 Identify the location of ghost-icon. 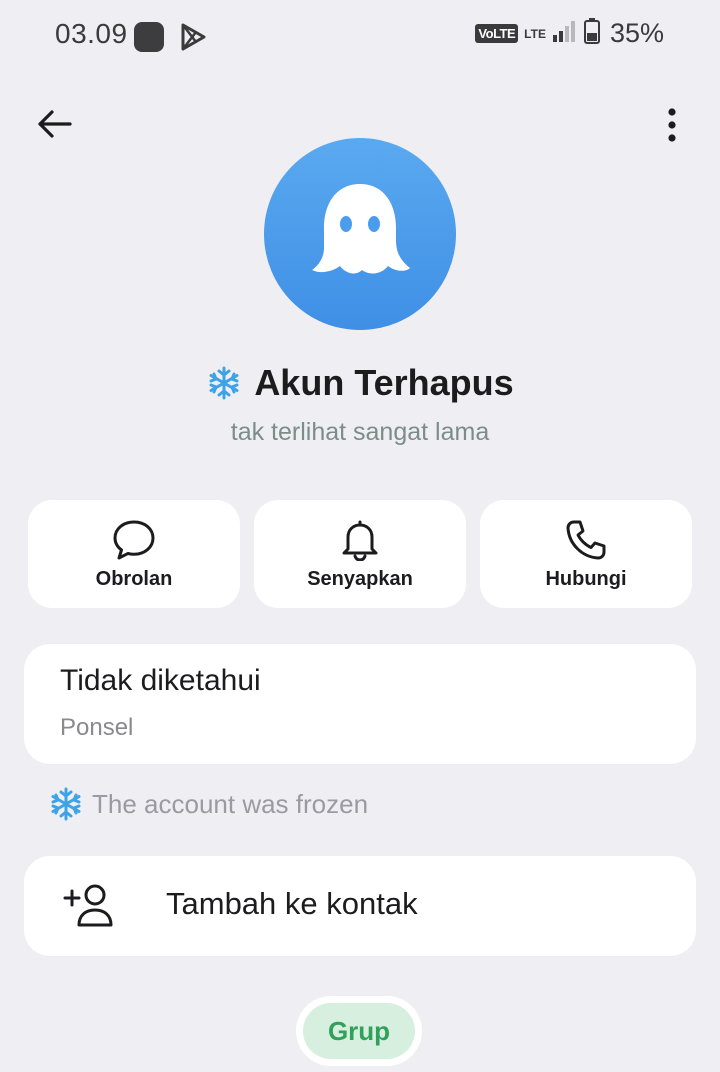
(361, 229).